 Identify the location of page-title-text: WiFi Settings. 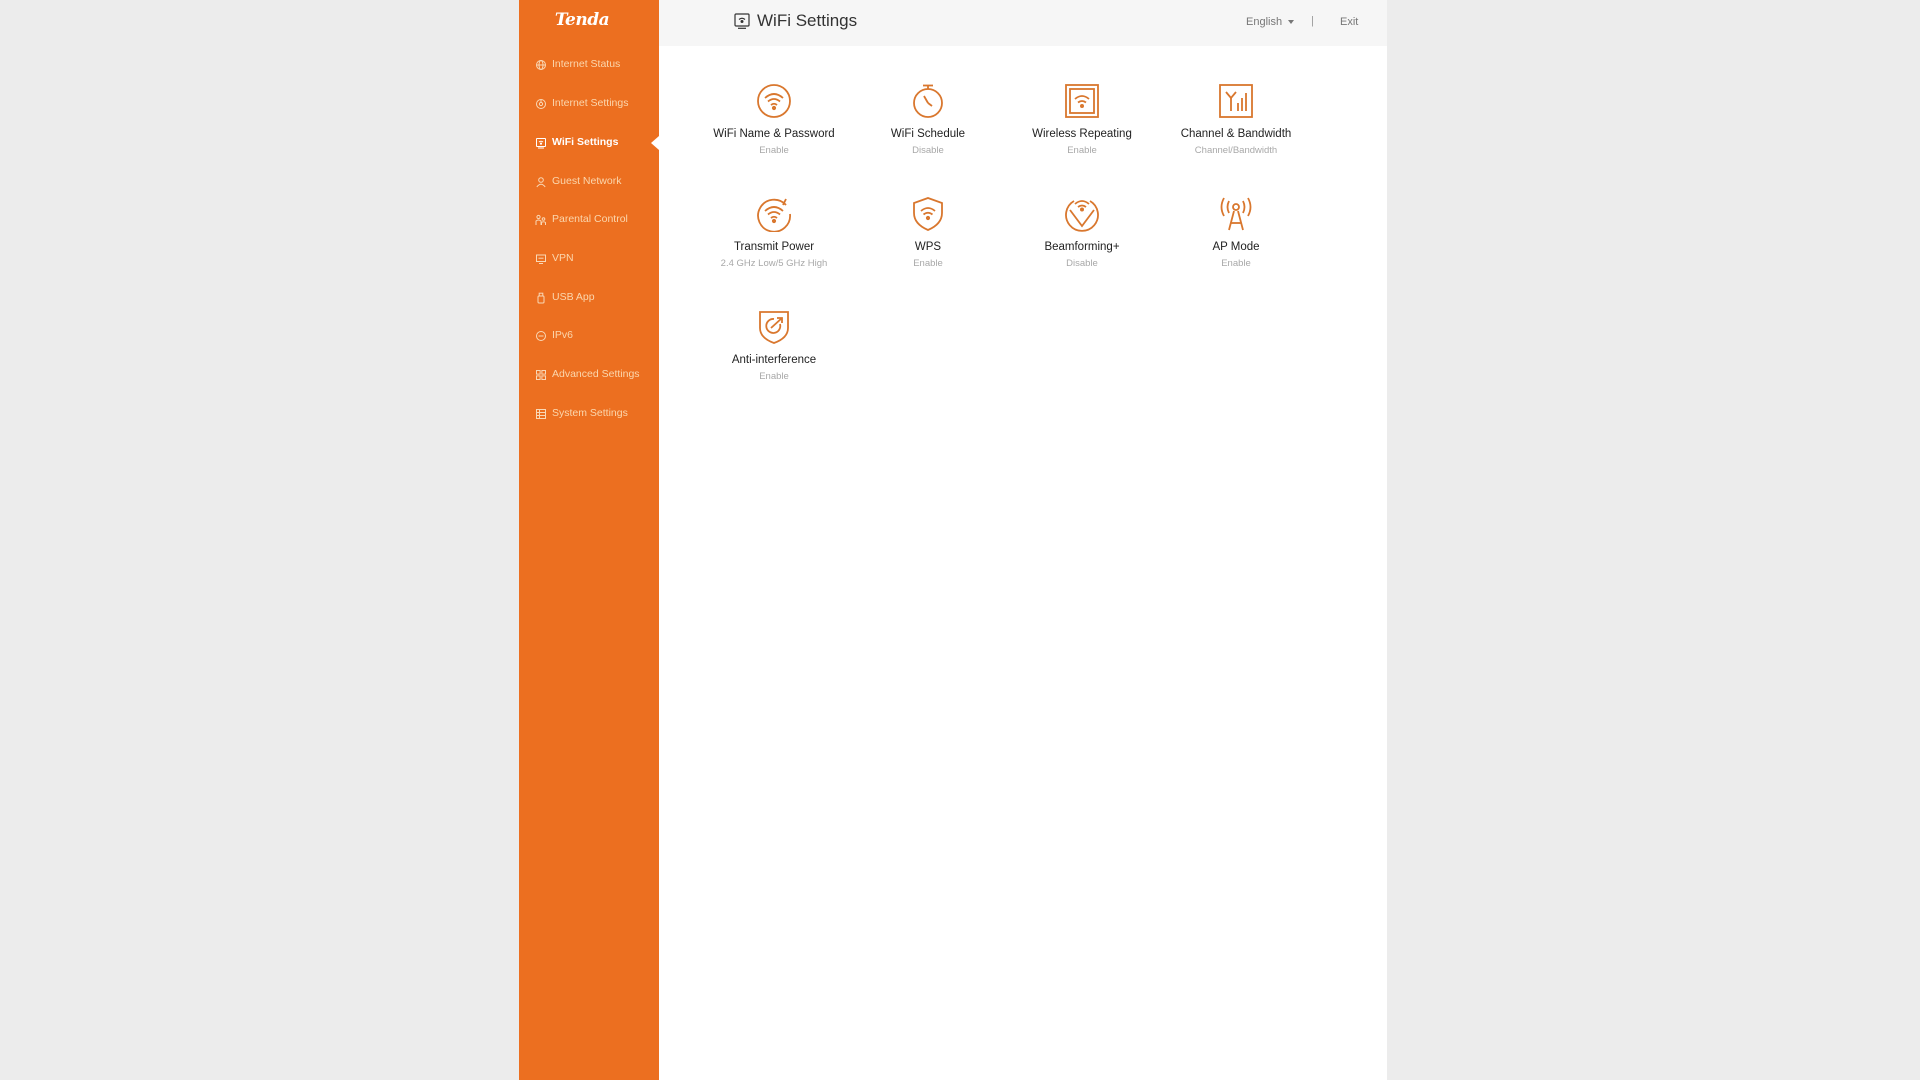
(807, 20).